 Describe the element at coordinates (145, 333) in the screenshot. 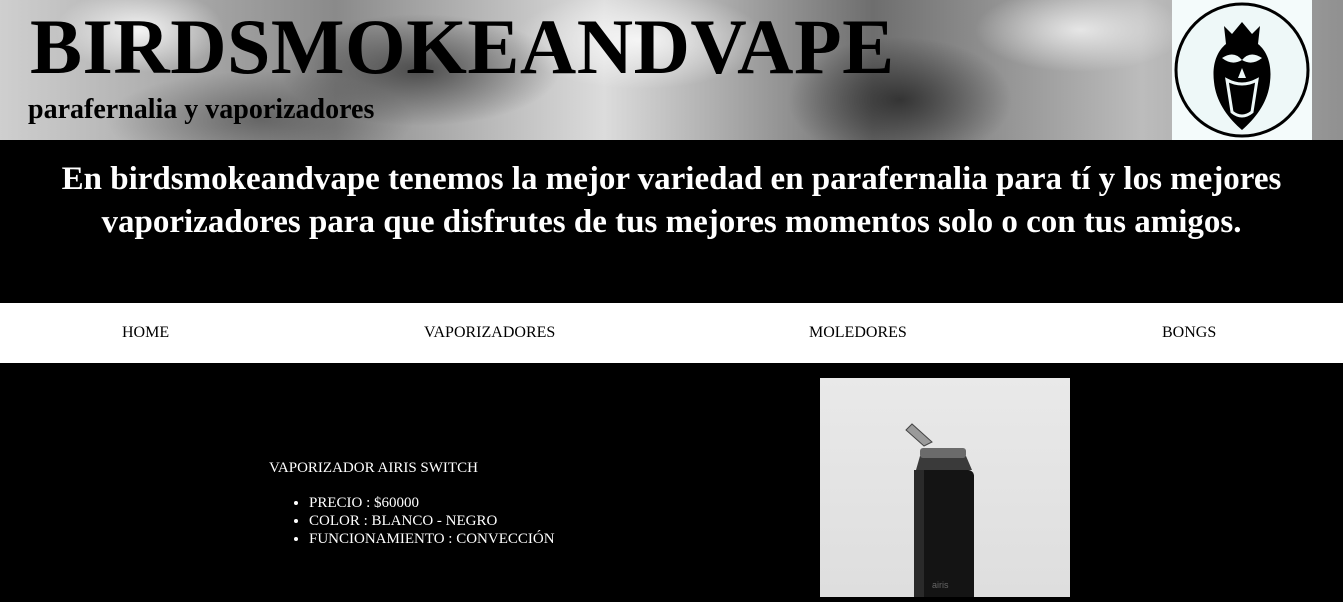

I see `nav-item-home: HOME` at that location.